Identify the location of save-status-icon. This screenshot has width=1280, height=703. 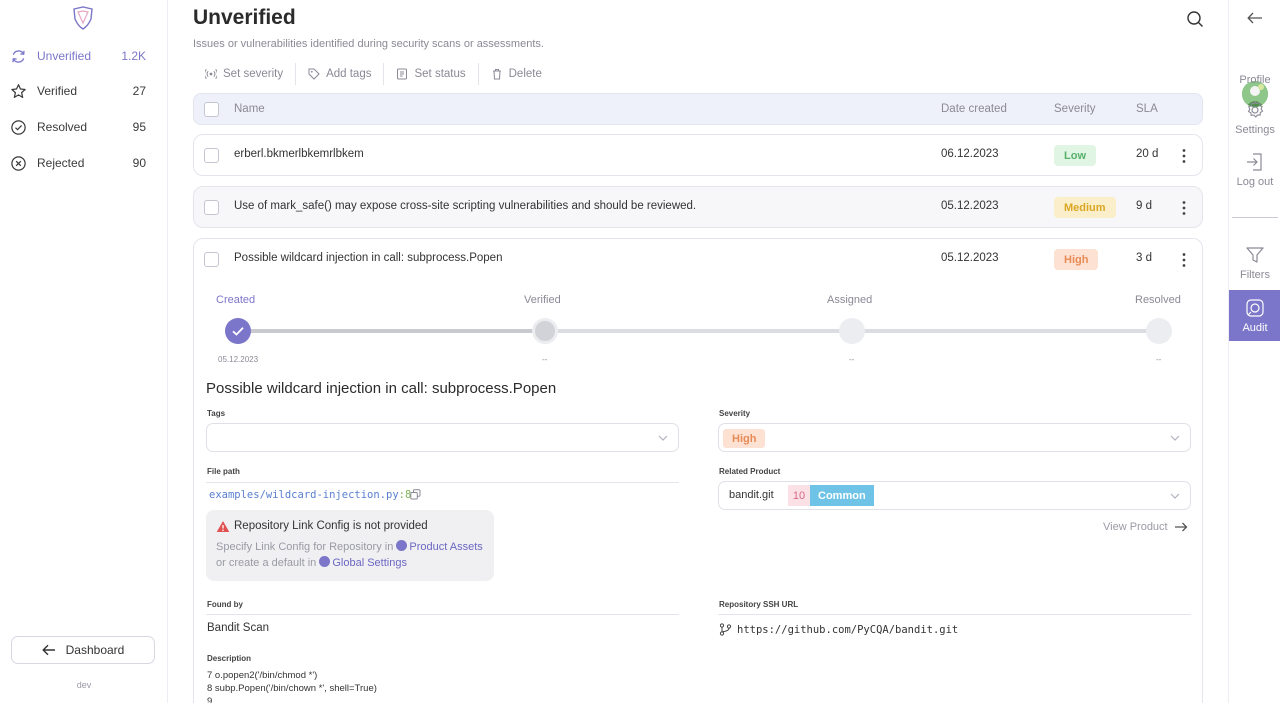
(402, 74).